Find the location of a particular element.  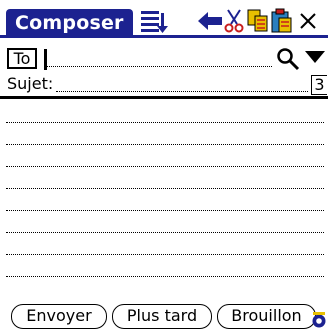

subject-label: Sujet: is located at coordinates (30, 83).